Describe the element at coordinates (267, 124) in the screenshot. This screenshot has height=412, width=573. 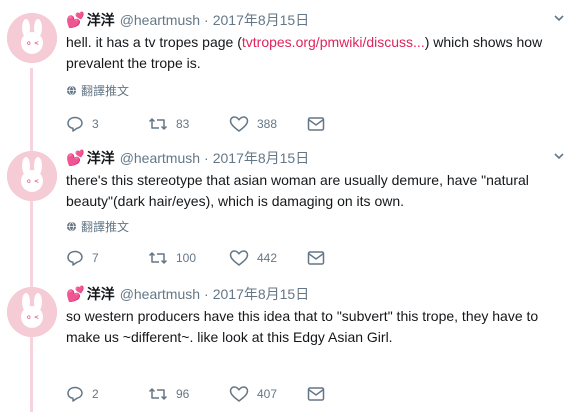
I see `like-count: 388` at that location.